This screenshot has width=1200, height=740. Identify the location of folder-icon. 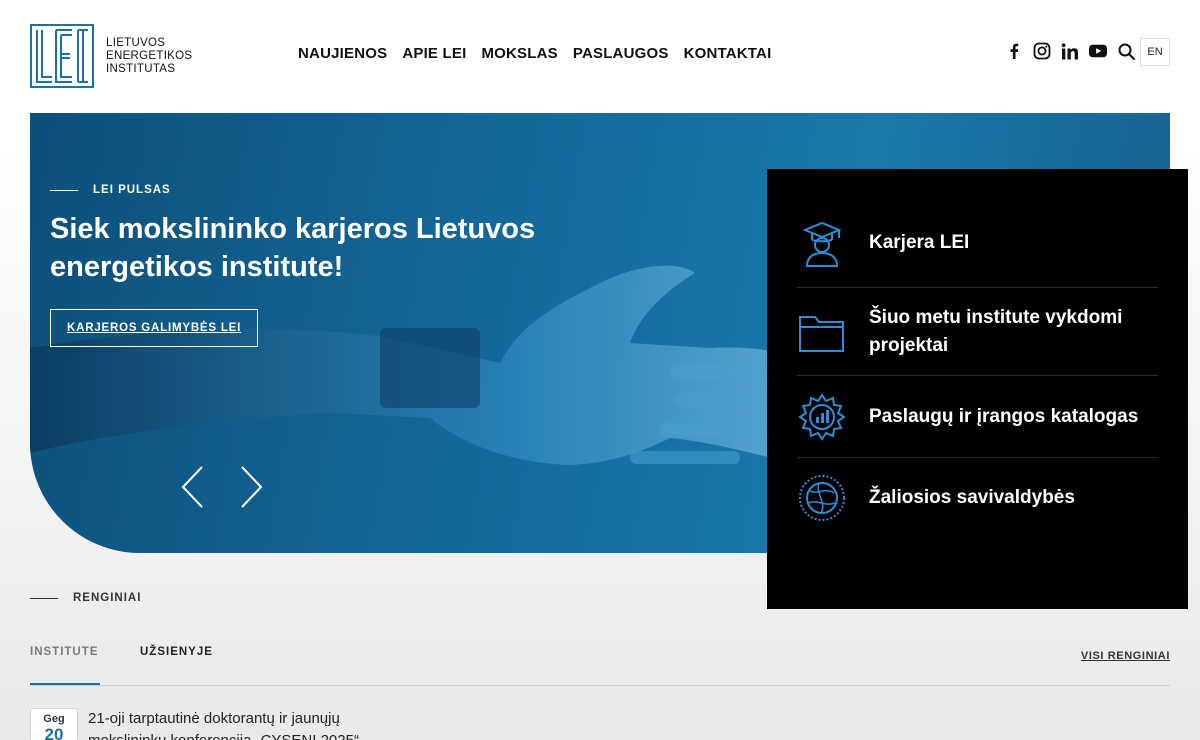
(821, 333).